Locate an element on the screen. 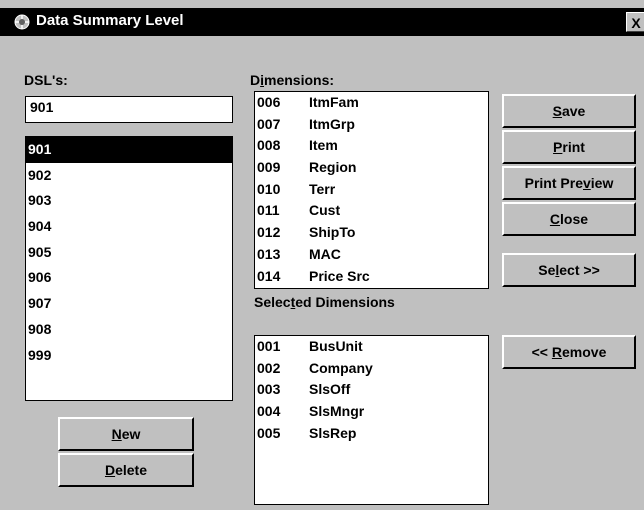 Image resolution: width=644 pixels, height=510 pixels. selected-dimension-row-name: Company is located at coordinates (341, 367).